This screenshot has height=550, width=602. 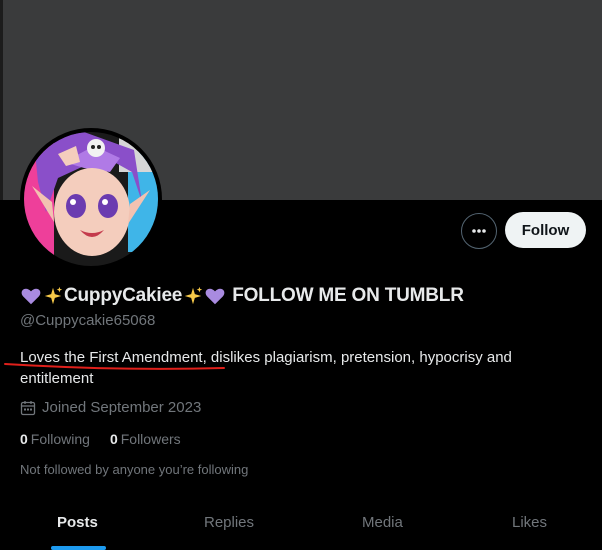 What do you see at coordinates (24, 439) in the screenshot?
I see `following-count: 0` at bounding box center [24, 439].